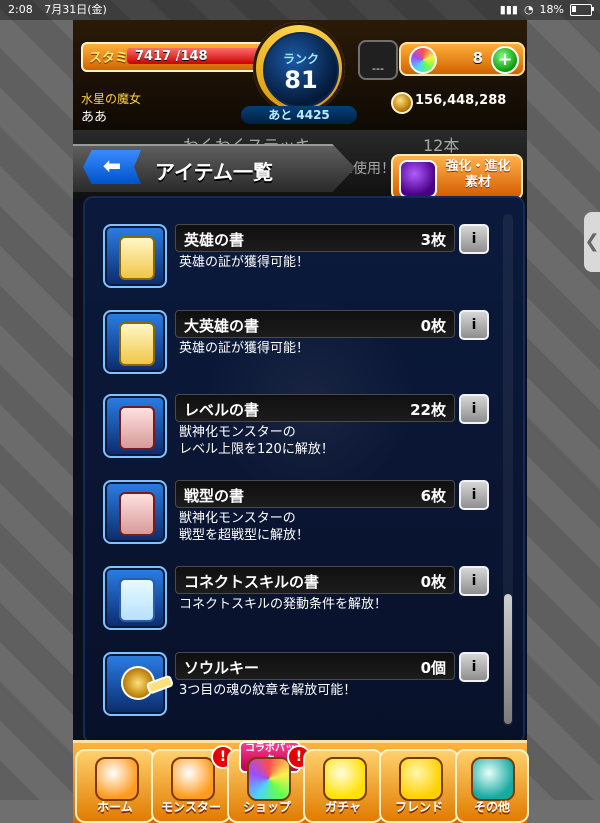 The image size is (600, 823). I want to click on nav-other-label: その他, so click(491, 807).